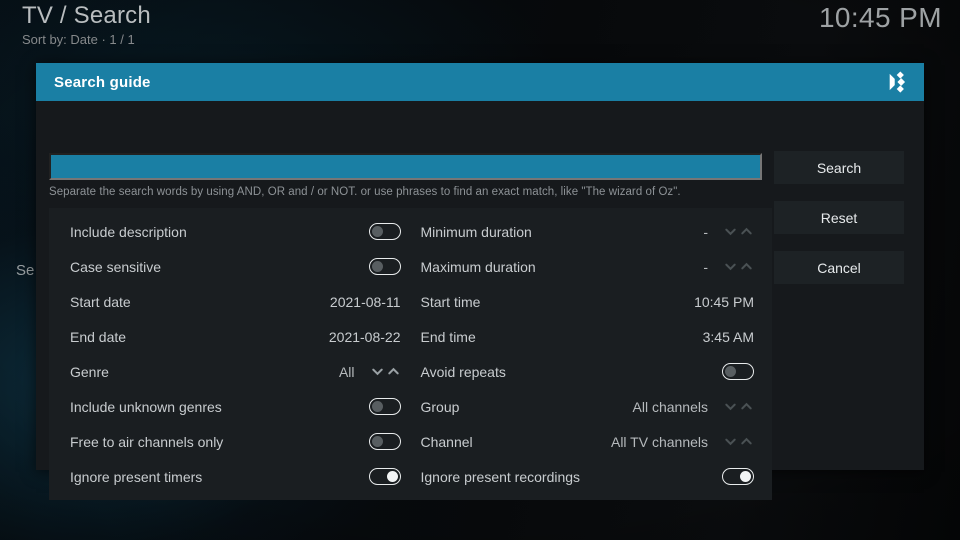 Image resolution: width=960 pixels, height=540 pixels. Describe the element at coordinates (136, 476) in the screenshot. I see `setting-label: Ignore present timers` at that location.